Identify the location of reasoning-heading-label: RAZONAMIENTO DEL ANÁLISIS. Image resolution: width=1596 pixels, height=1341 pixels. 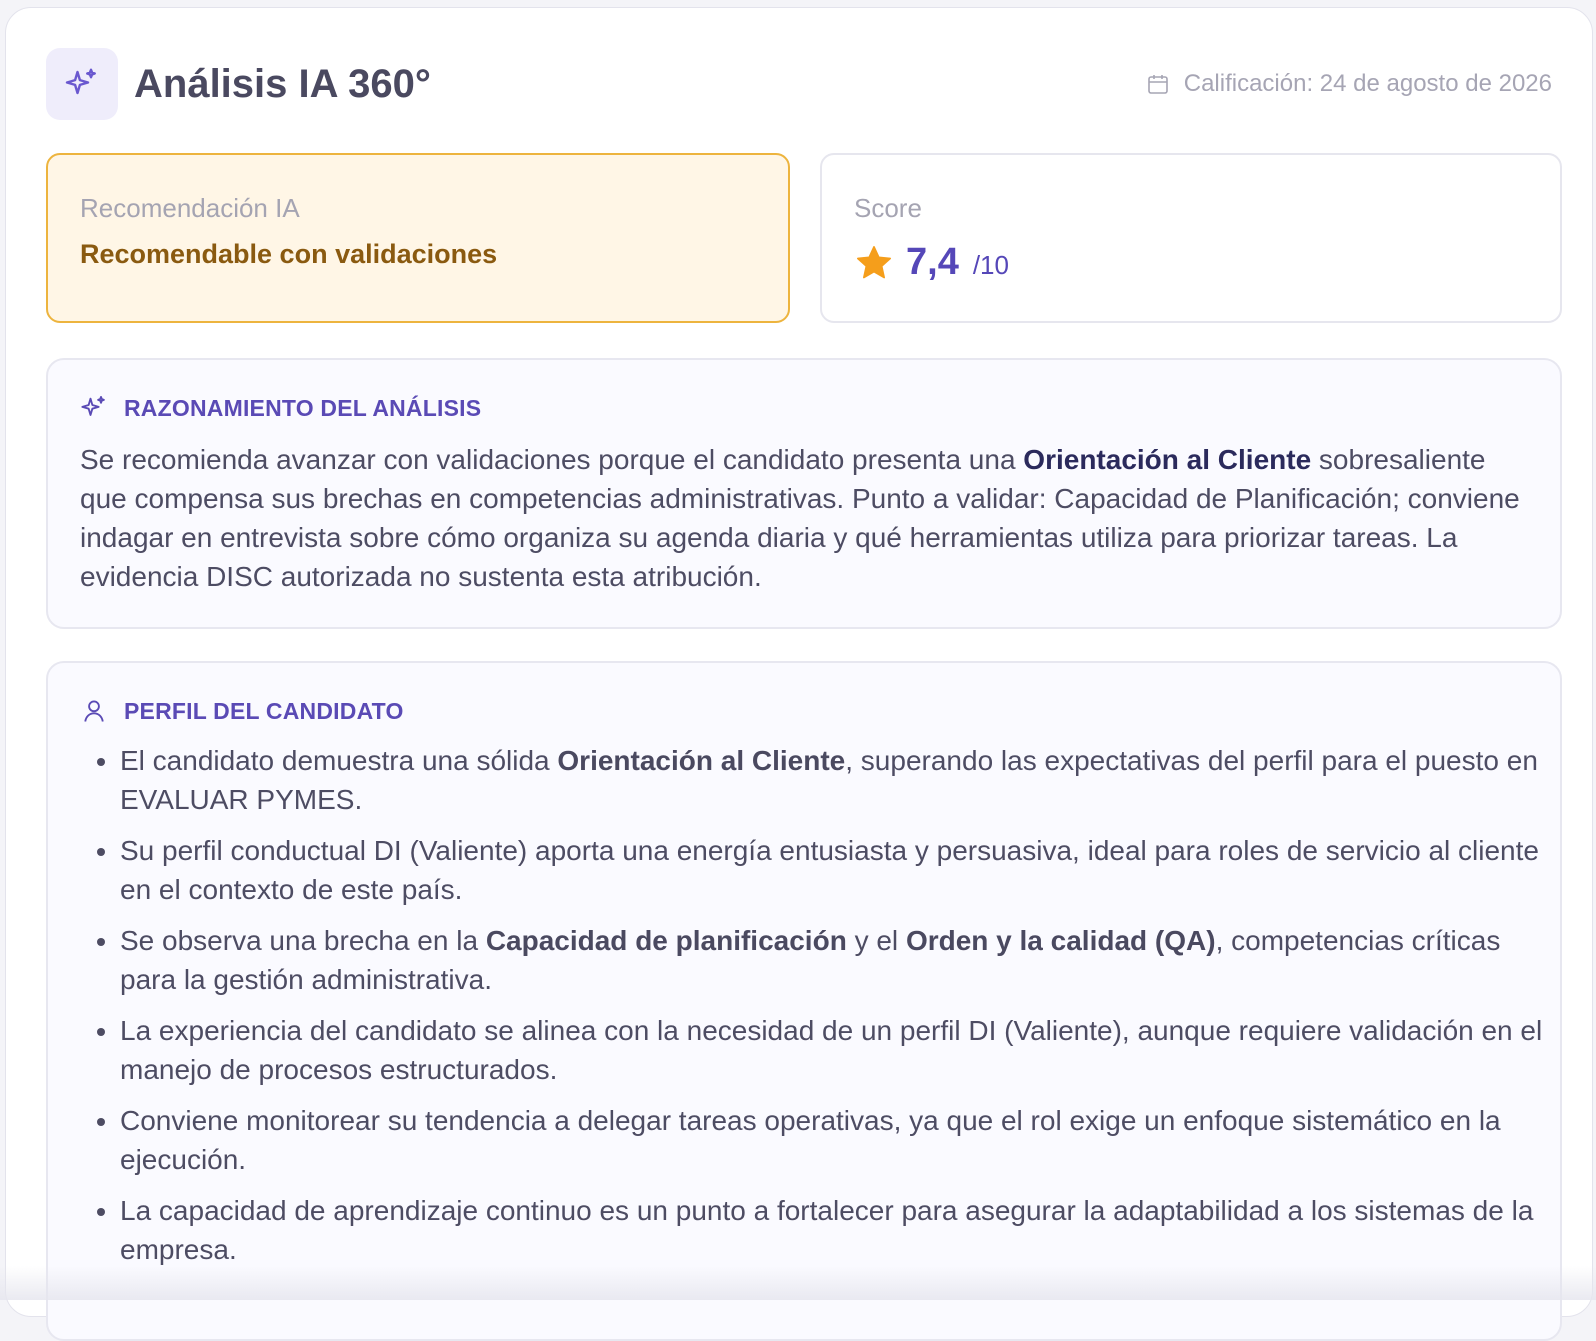
(302, 408).